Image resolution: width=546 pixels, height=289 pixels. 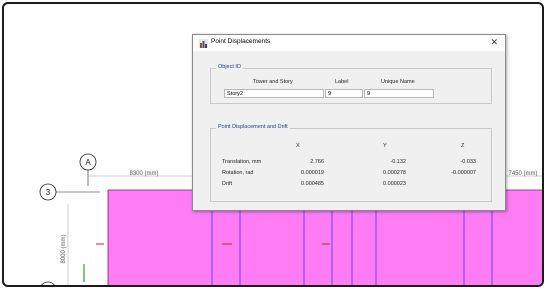 What do you see at coordinates (385, 146) in the screenshot?
I see `col-y: Y` at bounding box center [385, 146].